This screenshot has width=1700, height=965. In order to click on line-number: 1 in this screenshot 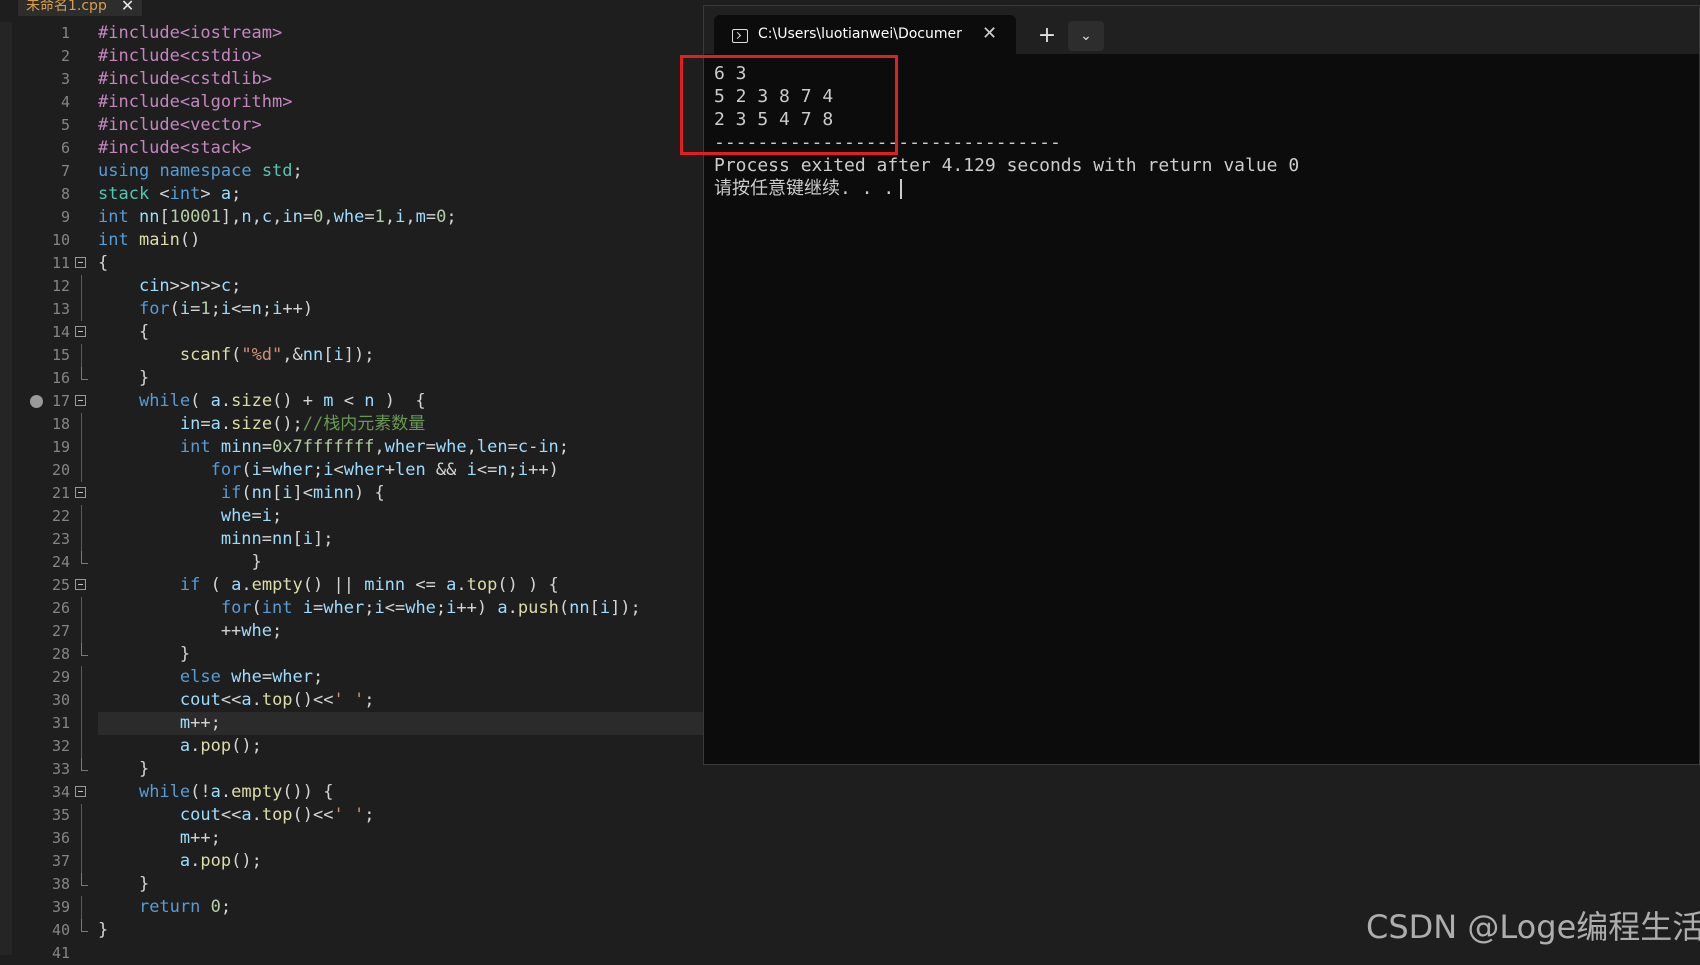, I will do `click(65, 33)`.